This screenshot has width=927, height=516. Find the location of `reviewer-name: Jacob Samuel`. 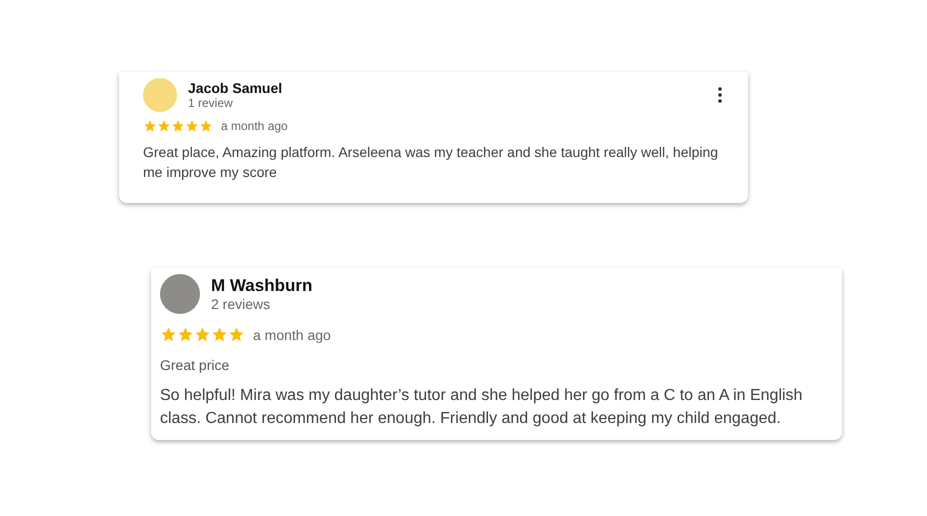

reviewer-name: Jacob Samuel is located at coordinates (236, 88).